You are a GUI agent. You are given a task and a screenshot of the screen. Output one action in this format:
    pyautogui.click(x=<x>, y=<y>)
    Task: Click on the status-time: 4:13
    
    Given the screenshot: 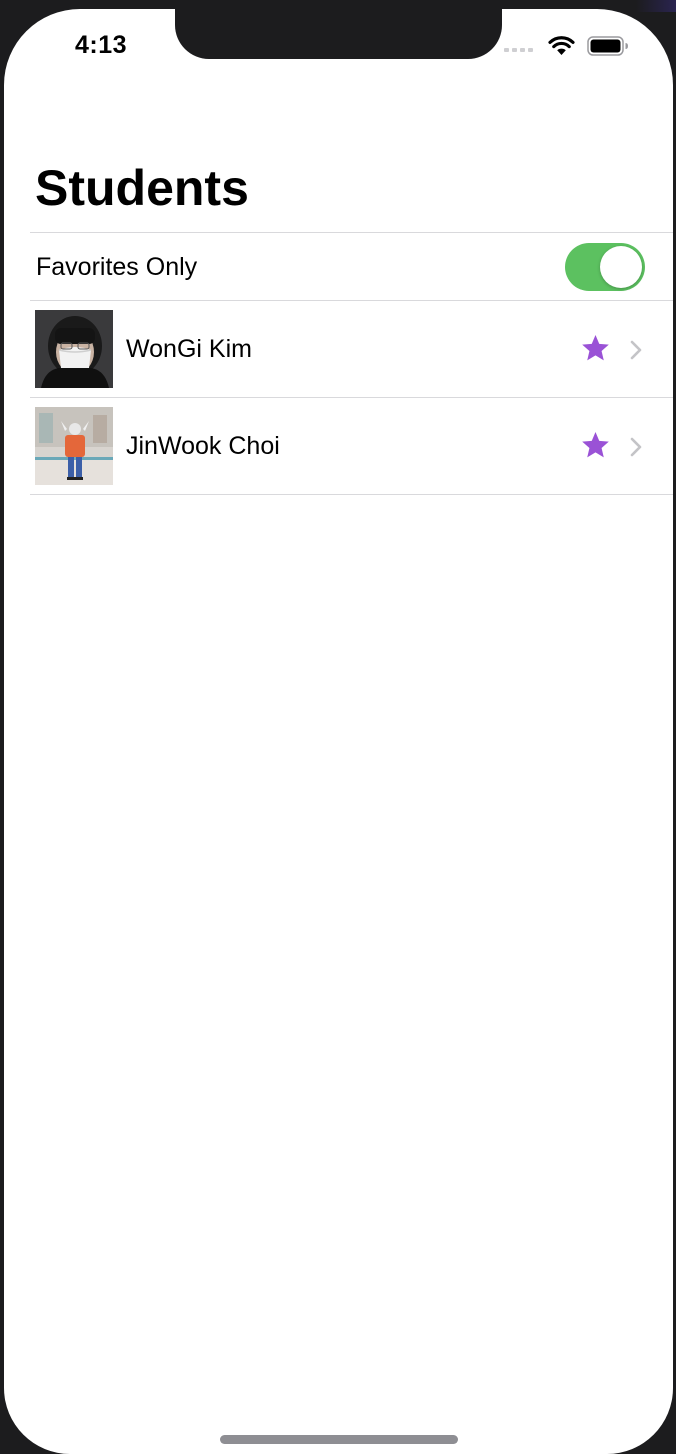 What is the action you would take?
    pyautogui.click(x=101, y=45)
    